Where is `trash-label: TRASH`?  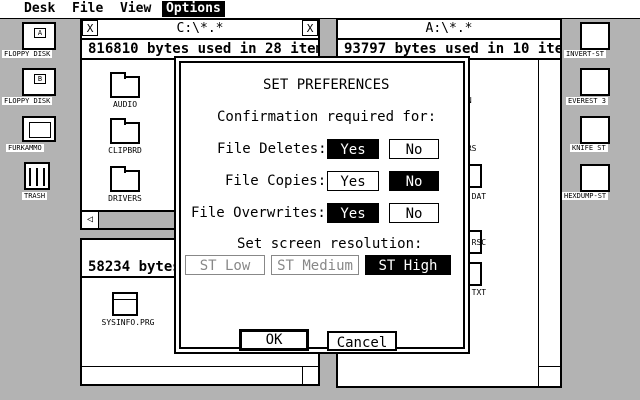 trash-label: TRASH is located at coordinates (35, 196).